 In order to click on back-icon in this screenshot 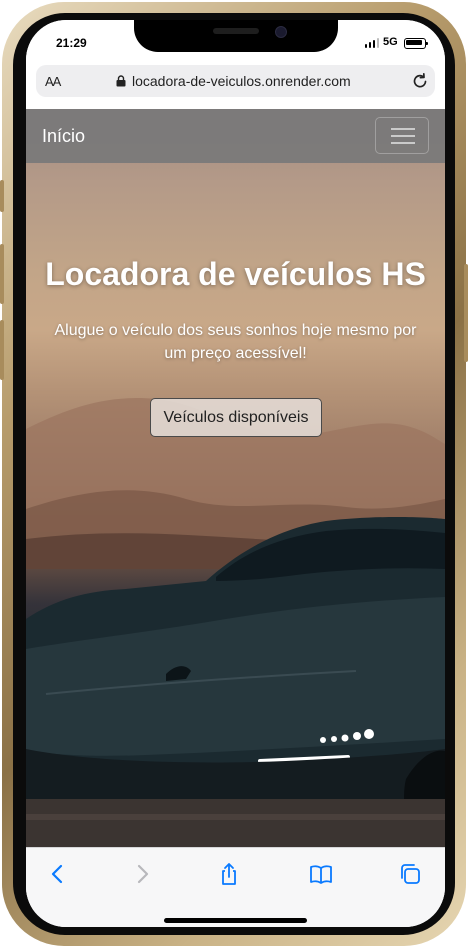, I will do `click(58, 874)`.